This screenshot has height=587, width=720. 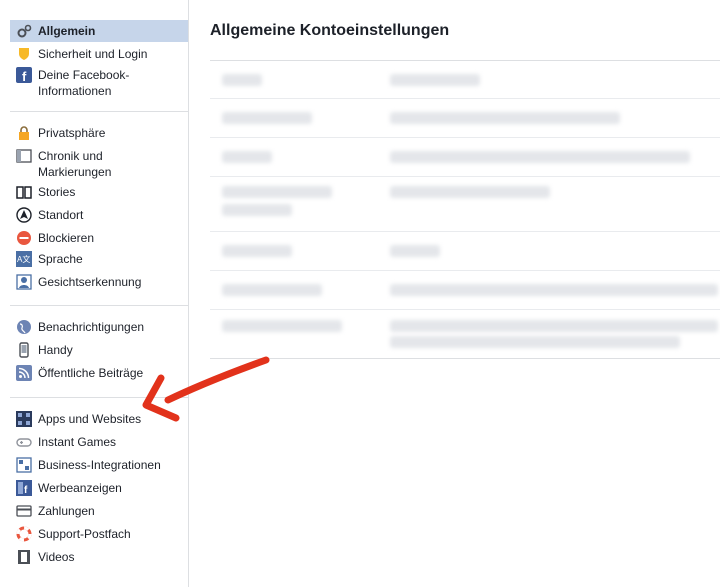 I want to click on location-icon, so click(x=24, y=215).